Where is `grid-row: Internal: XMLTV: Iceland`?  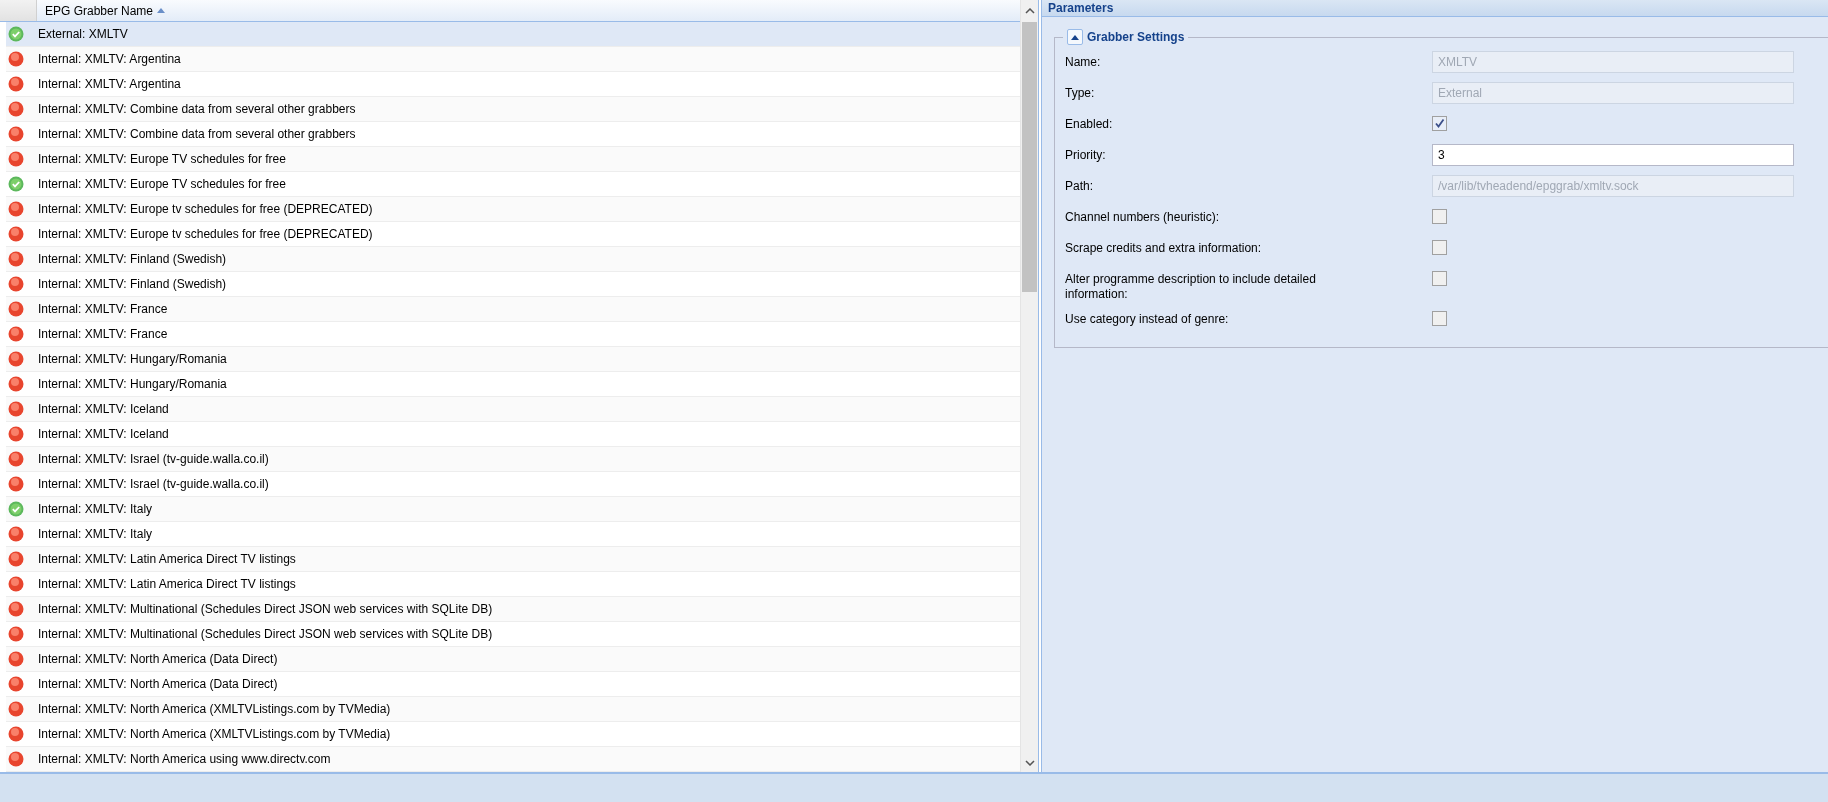 grid-row: Internal: XMLTV: Iceland is located at coordinates (513, 409).